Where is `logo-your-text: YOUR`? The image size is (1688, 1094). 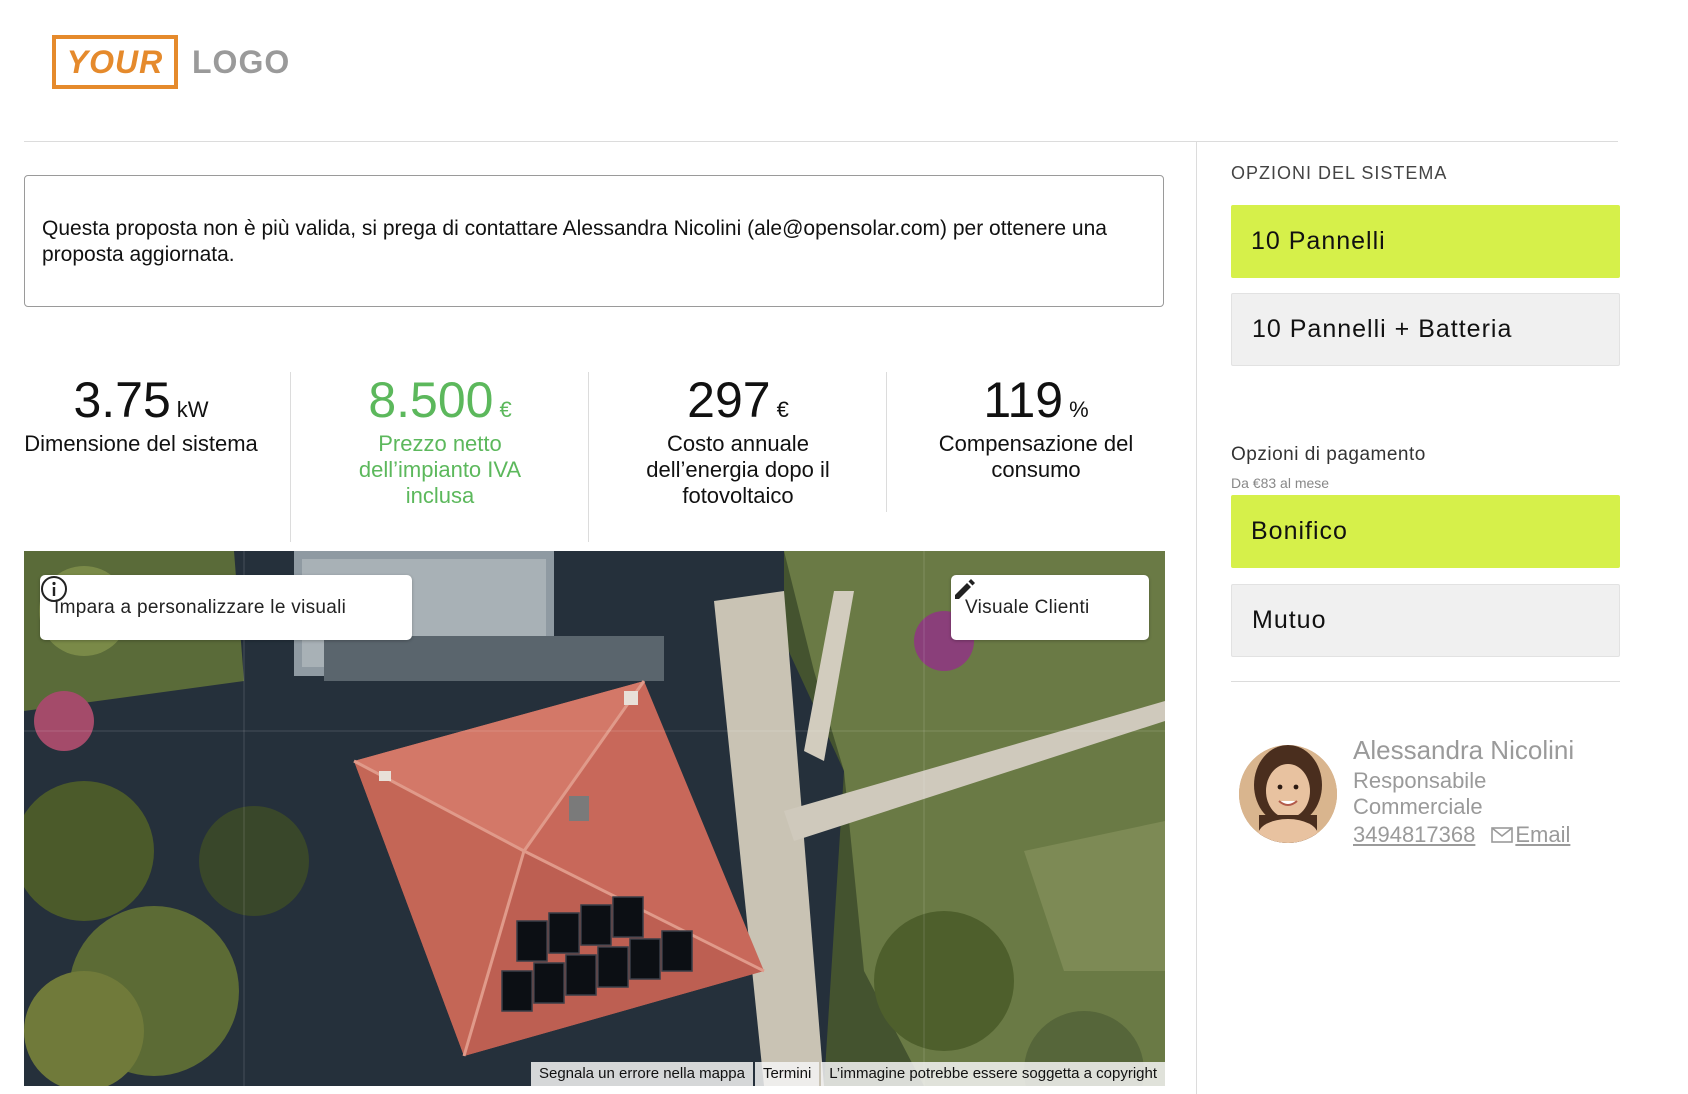 logo-your-text: YOUR is located at coordinates (115, 61).